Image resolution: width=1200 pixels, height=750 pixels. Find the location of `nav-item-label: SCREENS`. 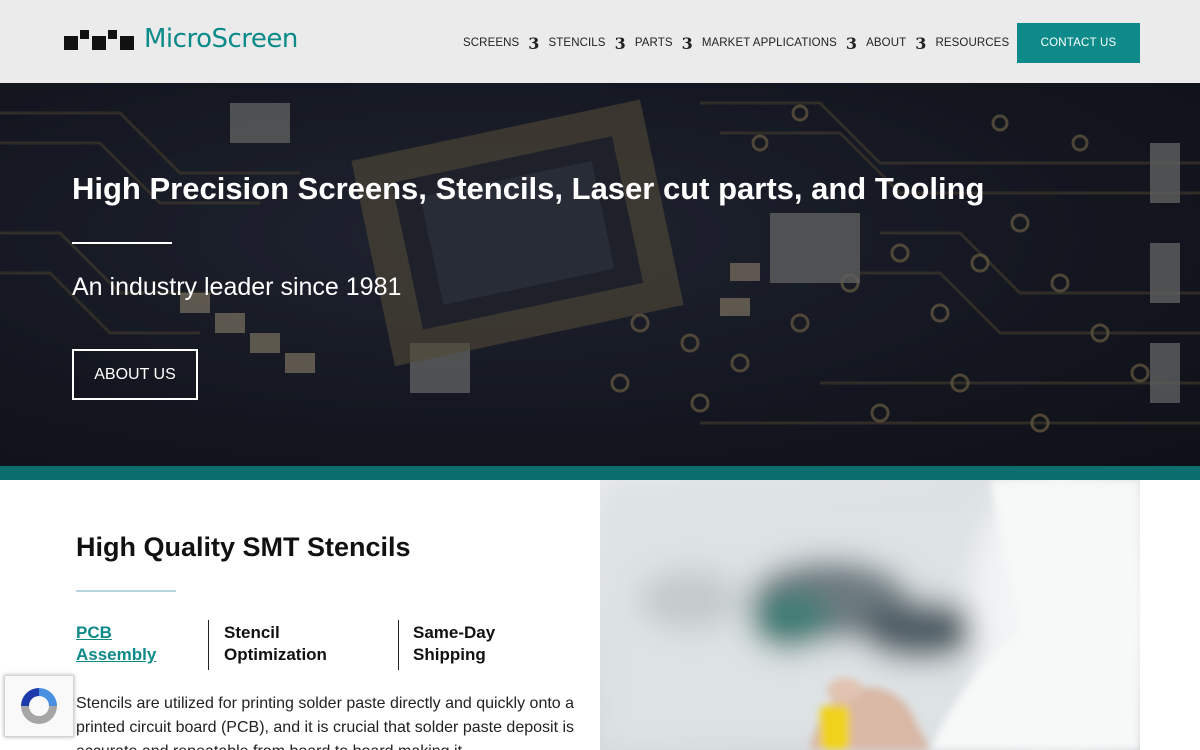

nav-item-label: SCREENS is located at coordinates (491, 43).